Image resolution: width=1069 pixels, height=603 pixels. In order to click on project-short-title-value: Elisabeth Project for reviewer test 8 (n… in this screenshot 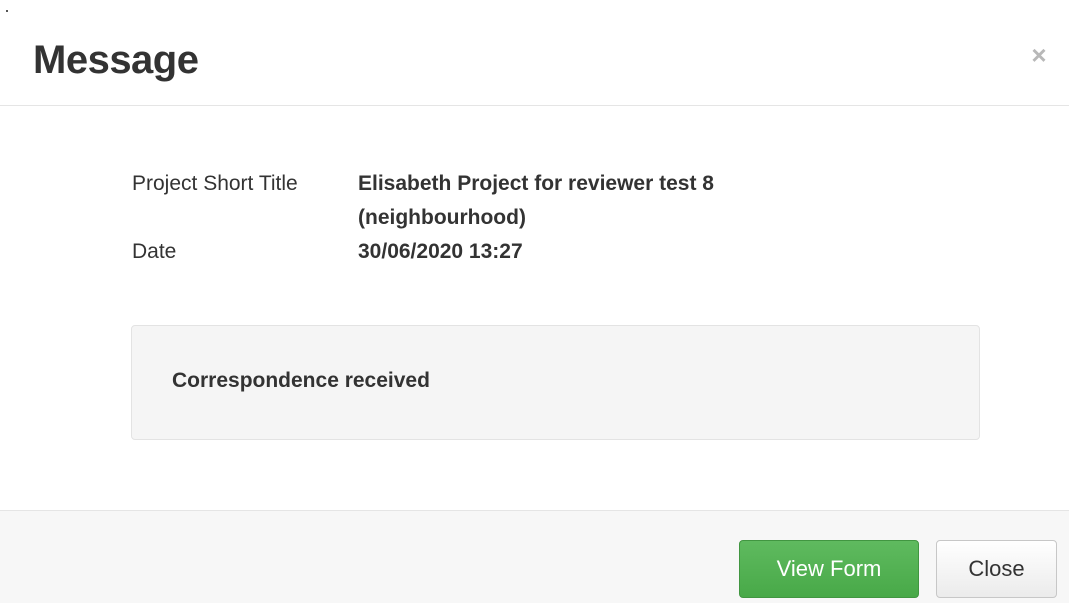, I will do `click(536, 200)`.